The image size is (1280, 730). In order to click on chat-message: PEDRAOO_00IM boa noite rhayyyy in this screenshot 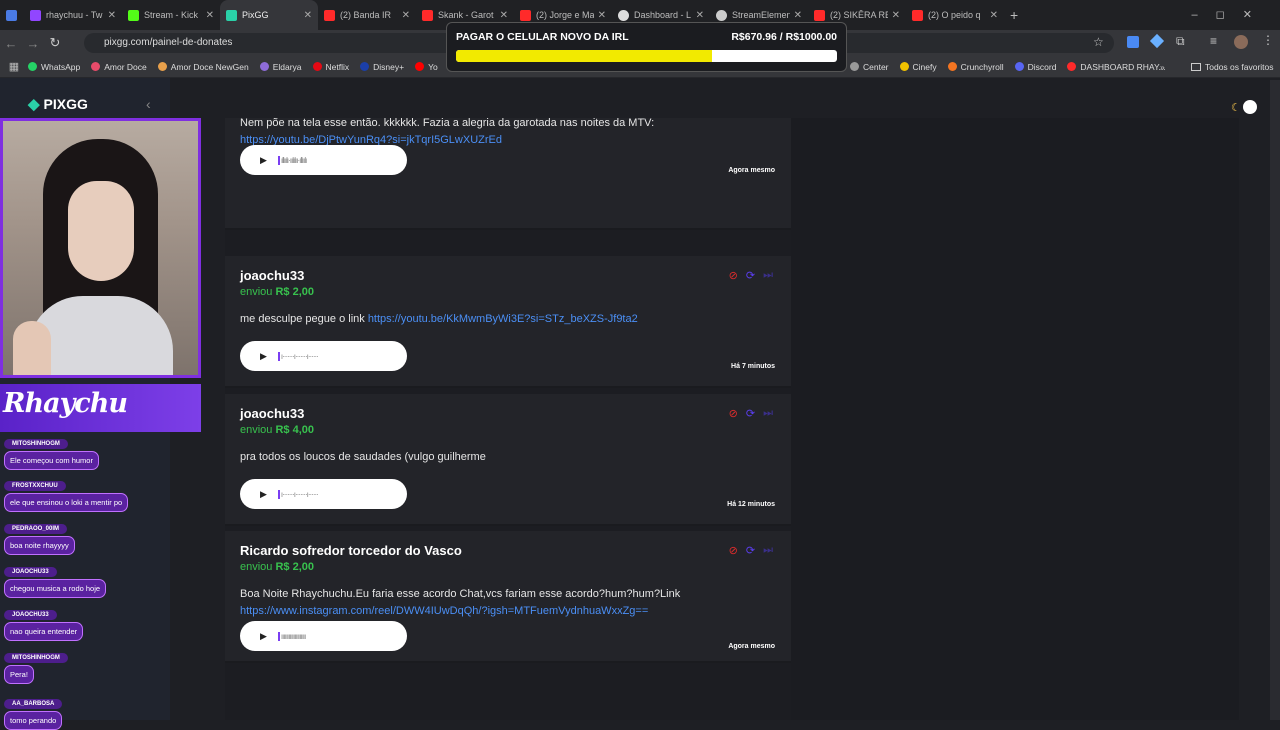, I will do `click(39, 536)`.